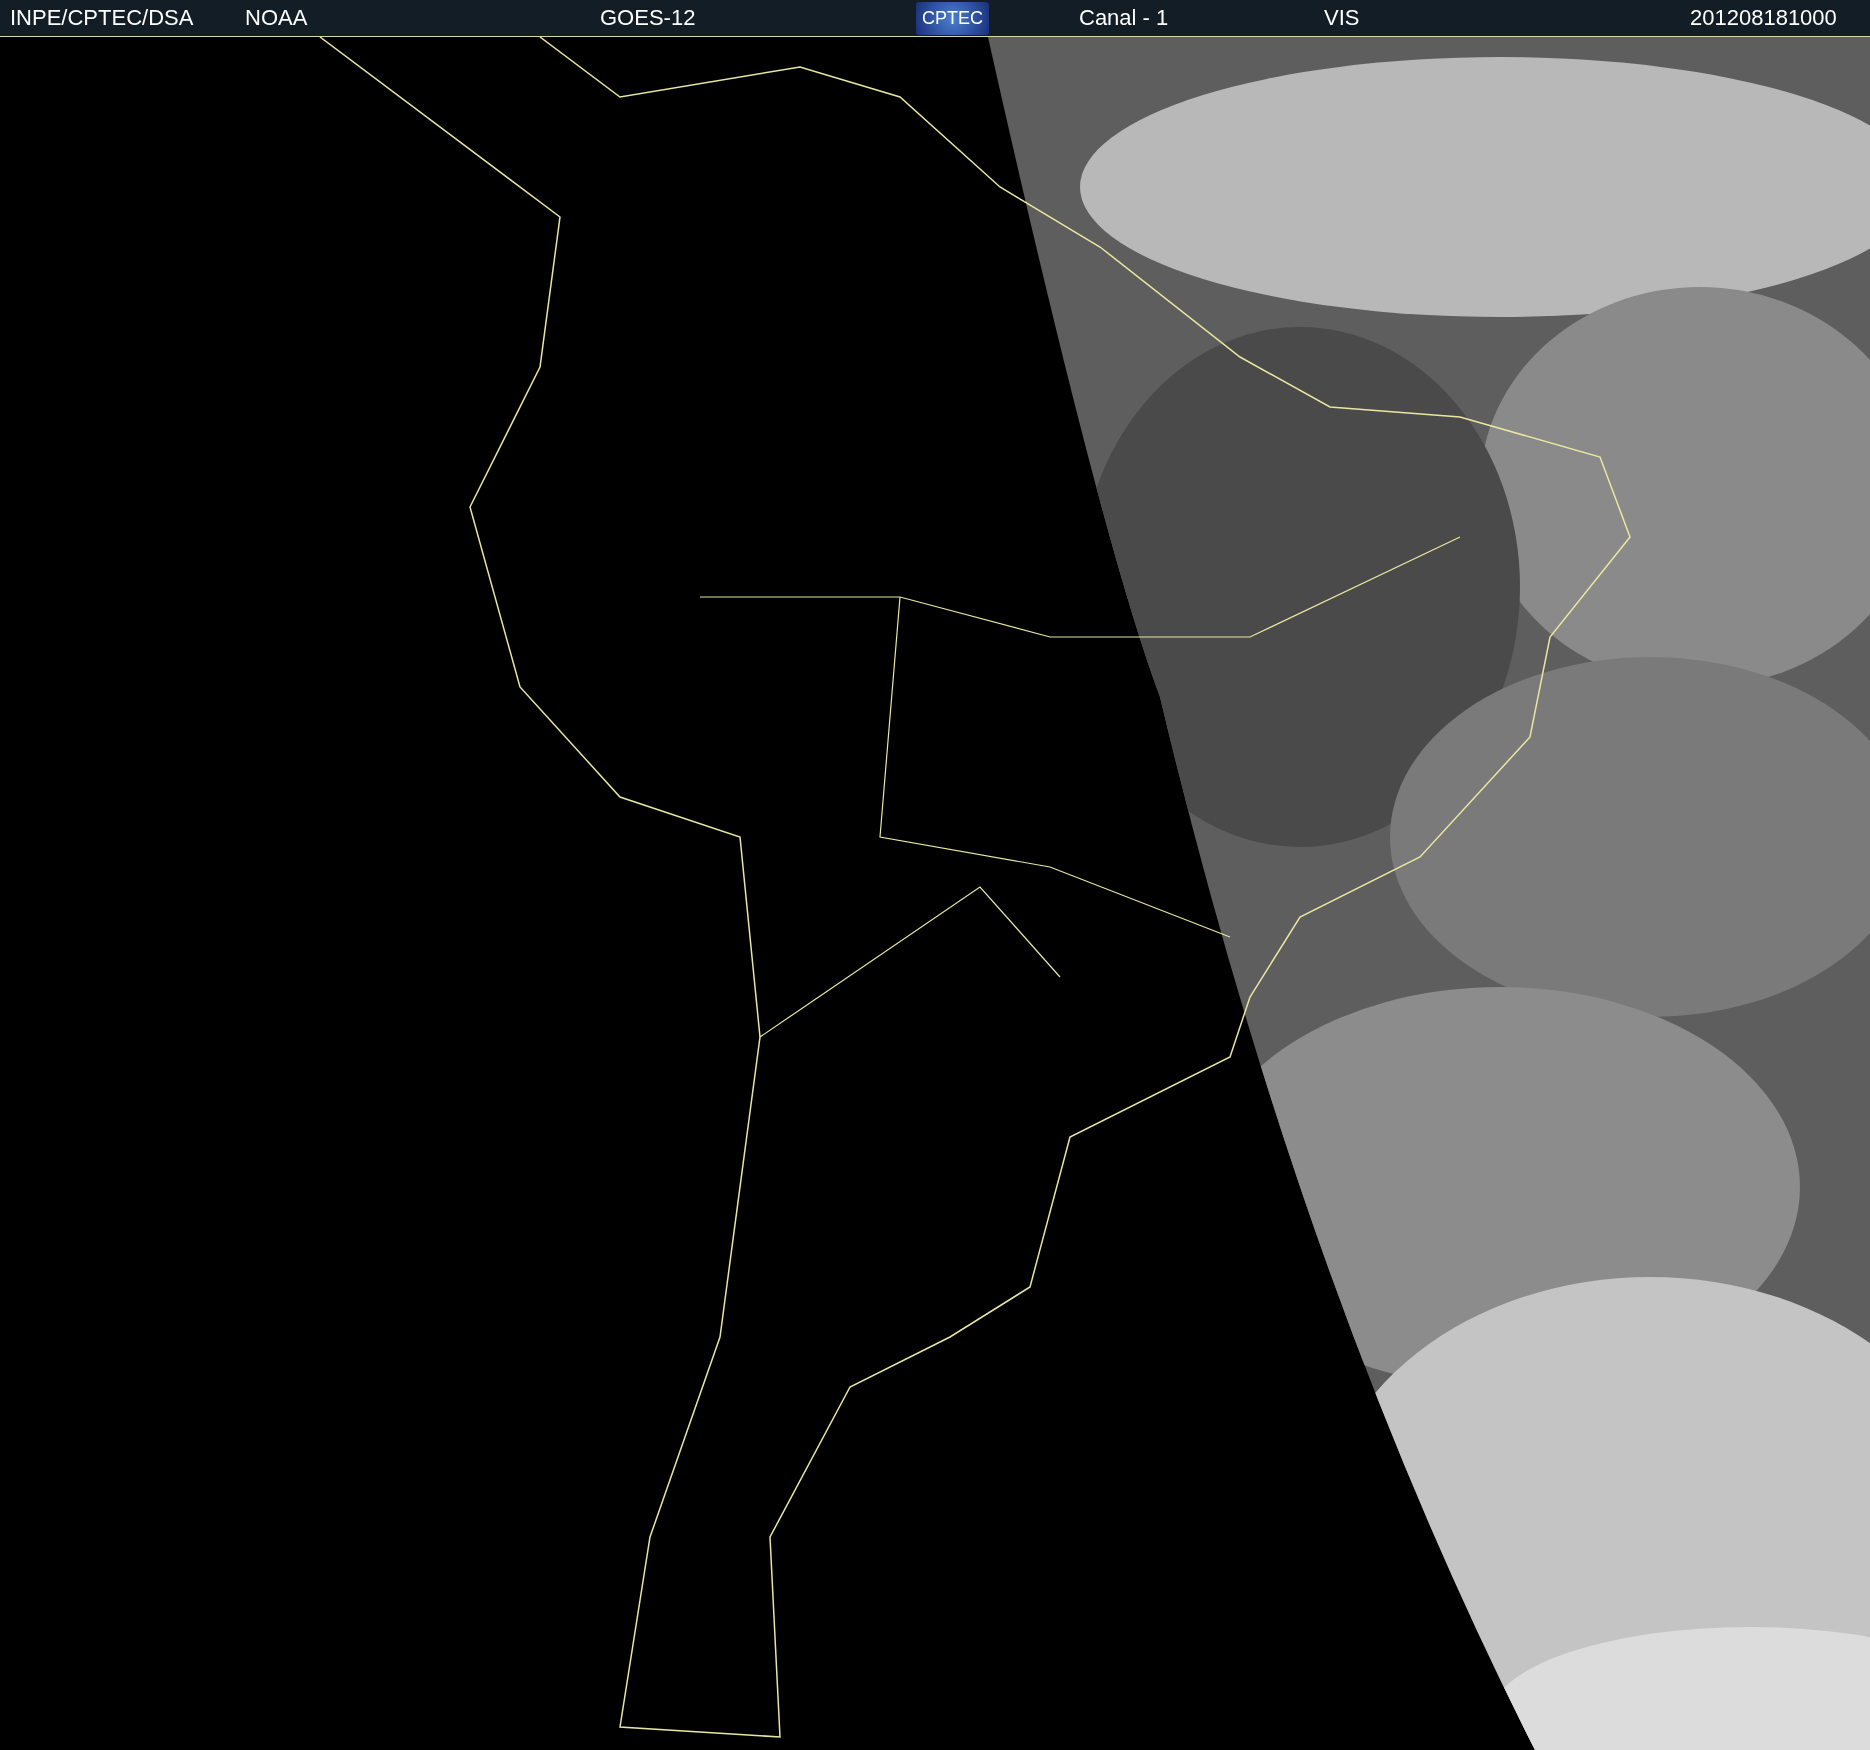 The image size is (1870, 1750). What do you see at coordinates (648, 18) in the screenshot?
I see `satellite-label: GOES-12` at bounding box center [648, 18].